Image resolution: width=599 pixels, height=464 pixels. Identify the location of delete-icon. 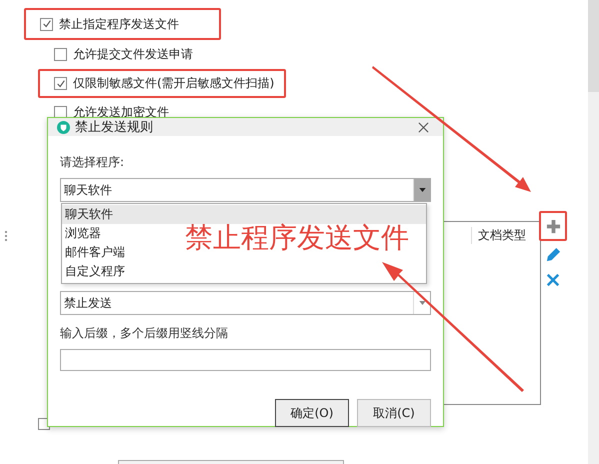
(553, 280).